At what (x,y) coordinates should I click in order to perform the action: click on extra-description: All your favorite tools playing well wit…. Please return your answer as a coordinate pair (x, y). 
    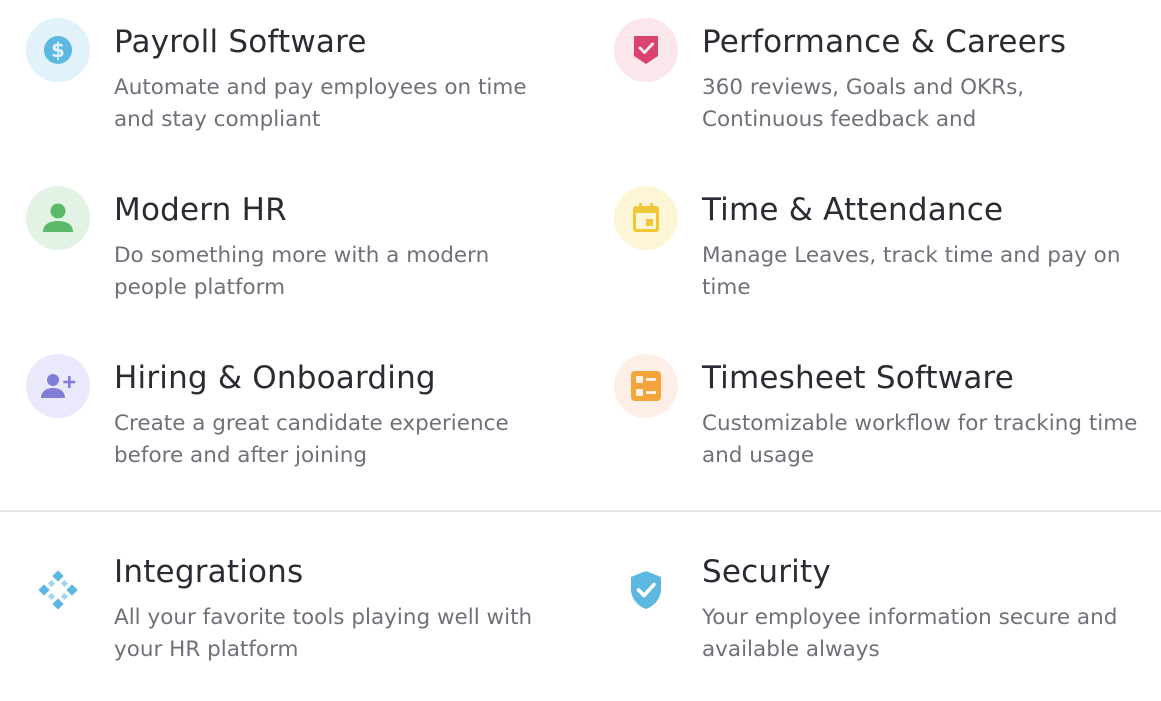
    Looking at the image, I should click on (323, 633).